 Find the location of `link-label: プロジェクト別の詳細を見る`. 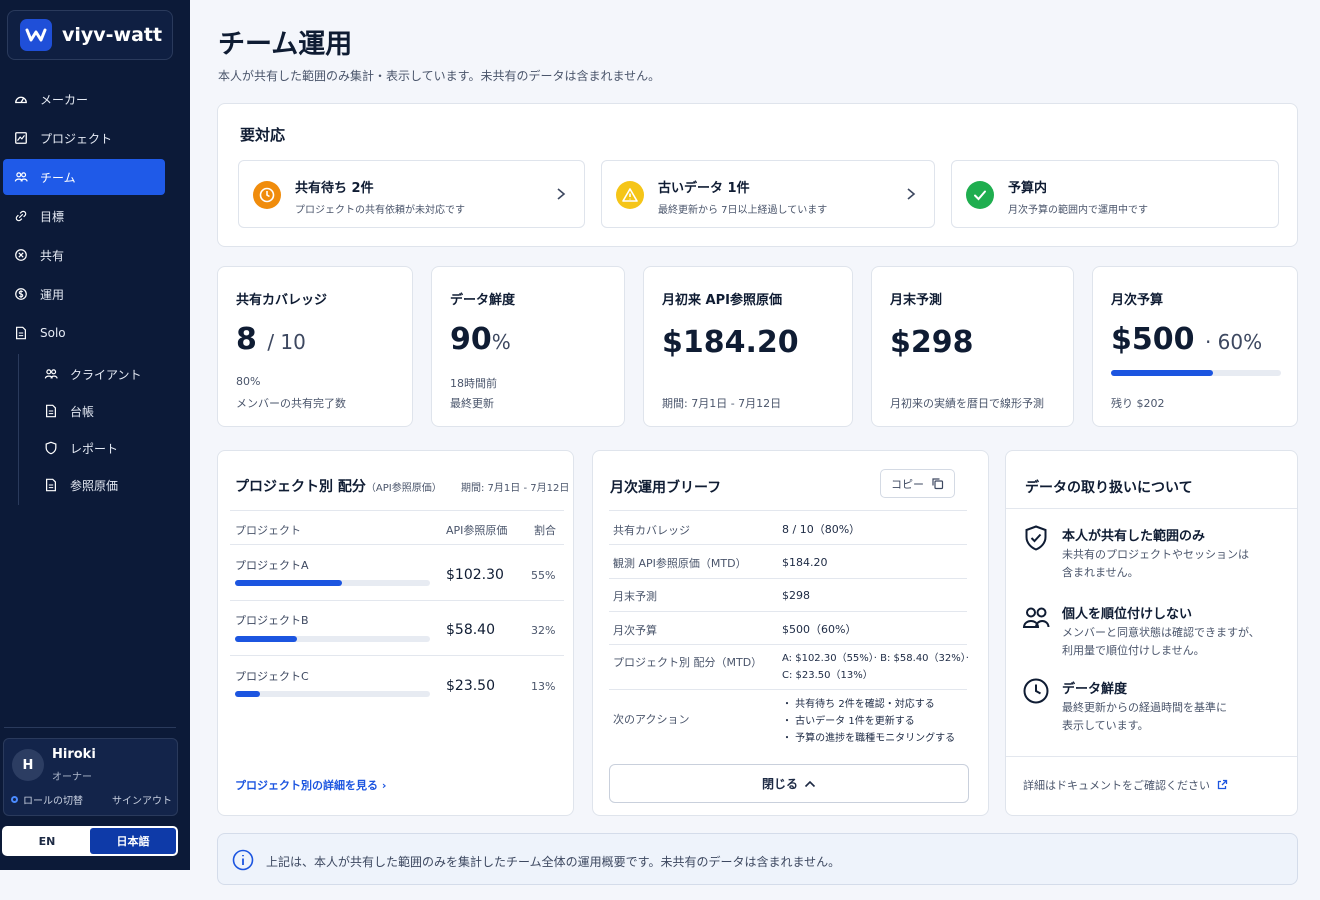

link-label: プロジェクト別の詳細を見る is located at coordinates (306, 785).